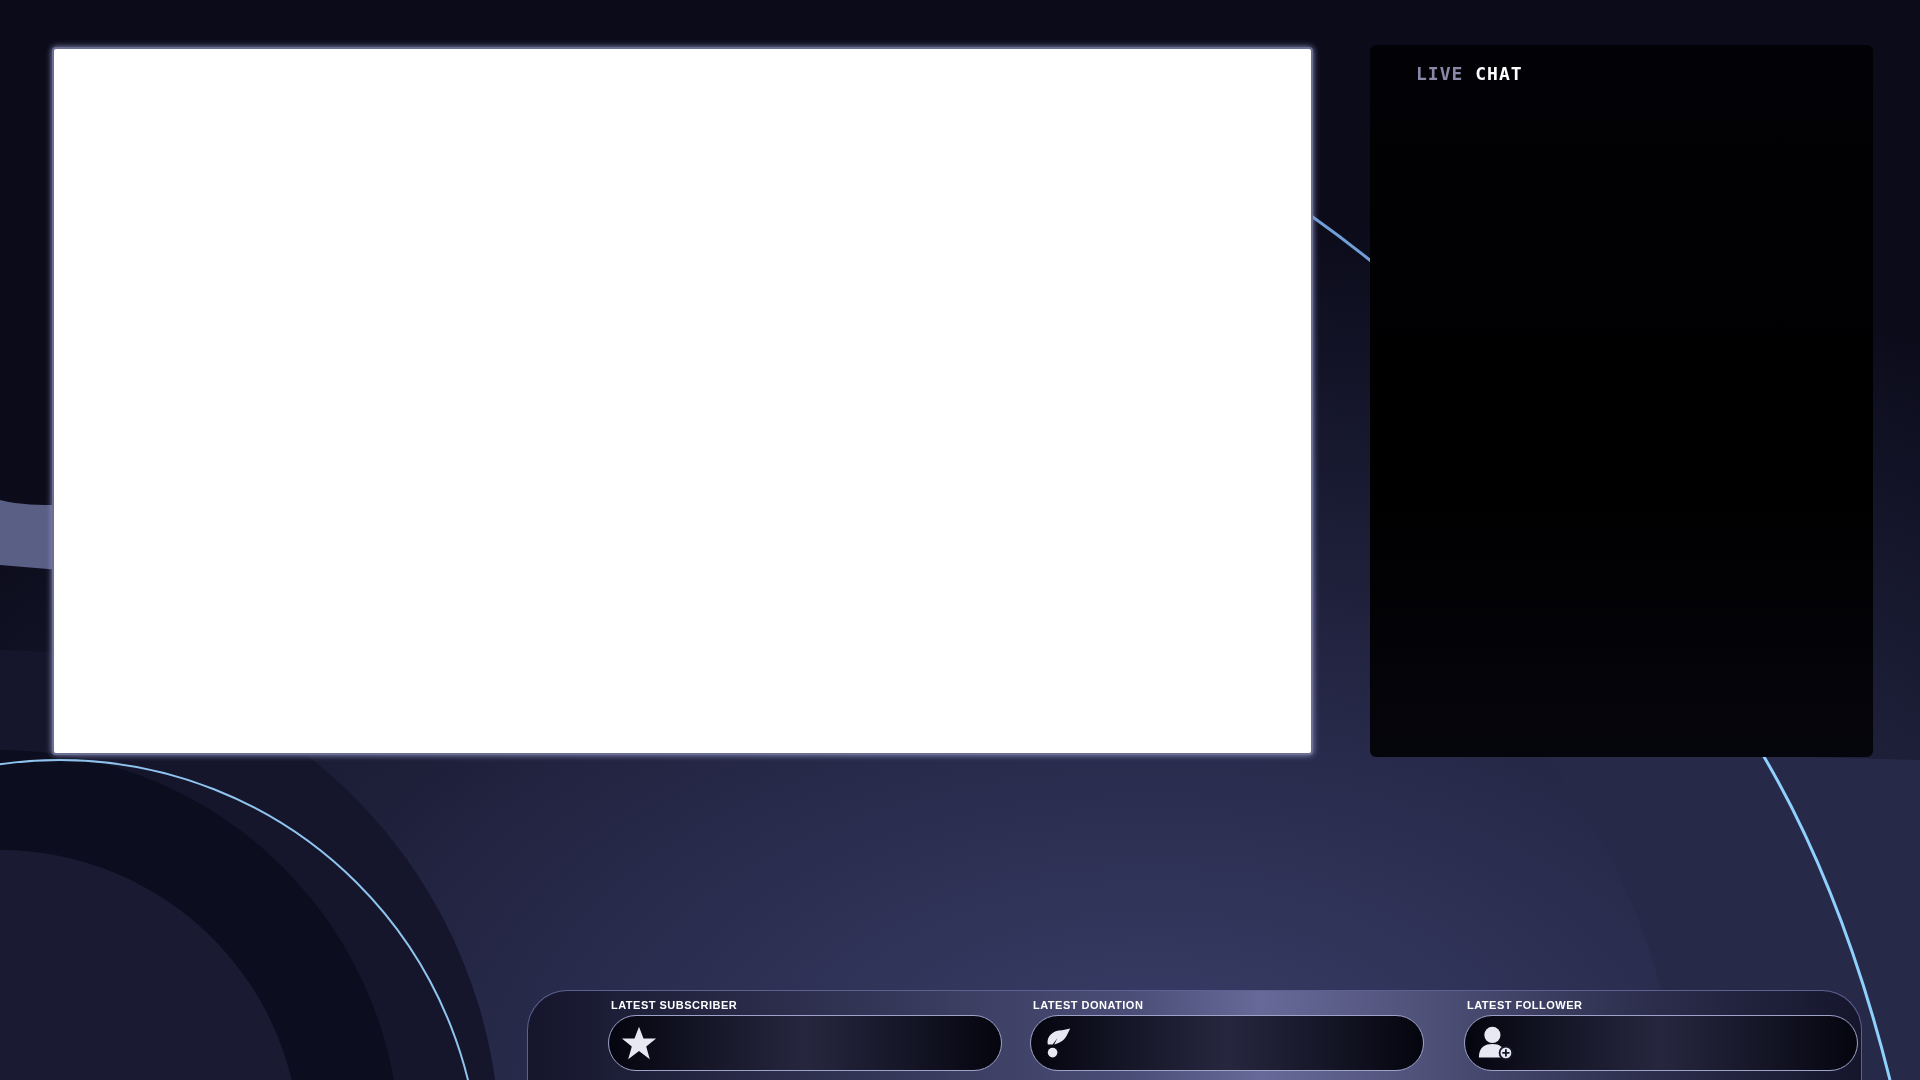 The height and width of the screenshot is (1080, 1920). Describe the element at coordinates (1524, 1005) in the screenshot. I see `alert-label: LATEST FOLLOWER` at that location.